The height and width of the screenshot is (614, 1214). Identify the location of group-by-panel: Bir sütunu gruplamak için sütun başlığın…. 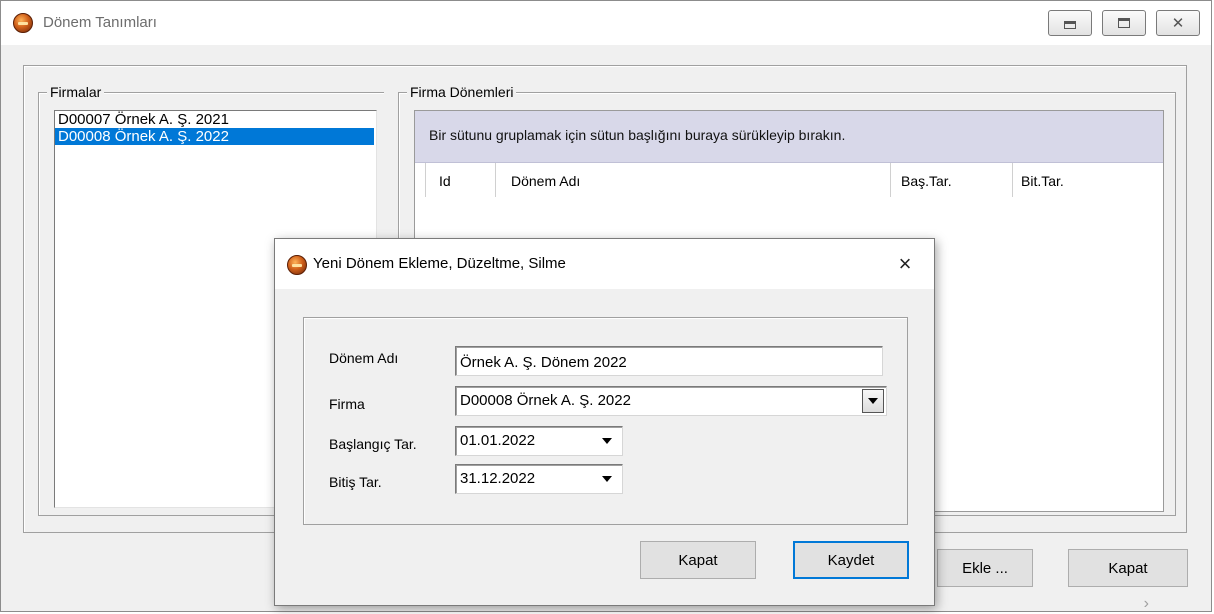
(789, 137).